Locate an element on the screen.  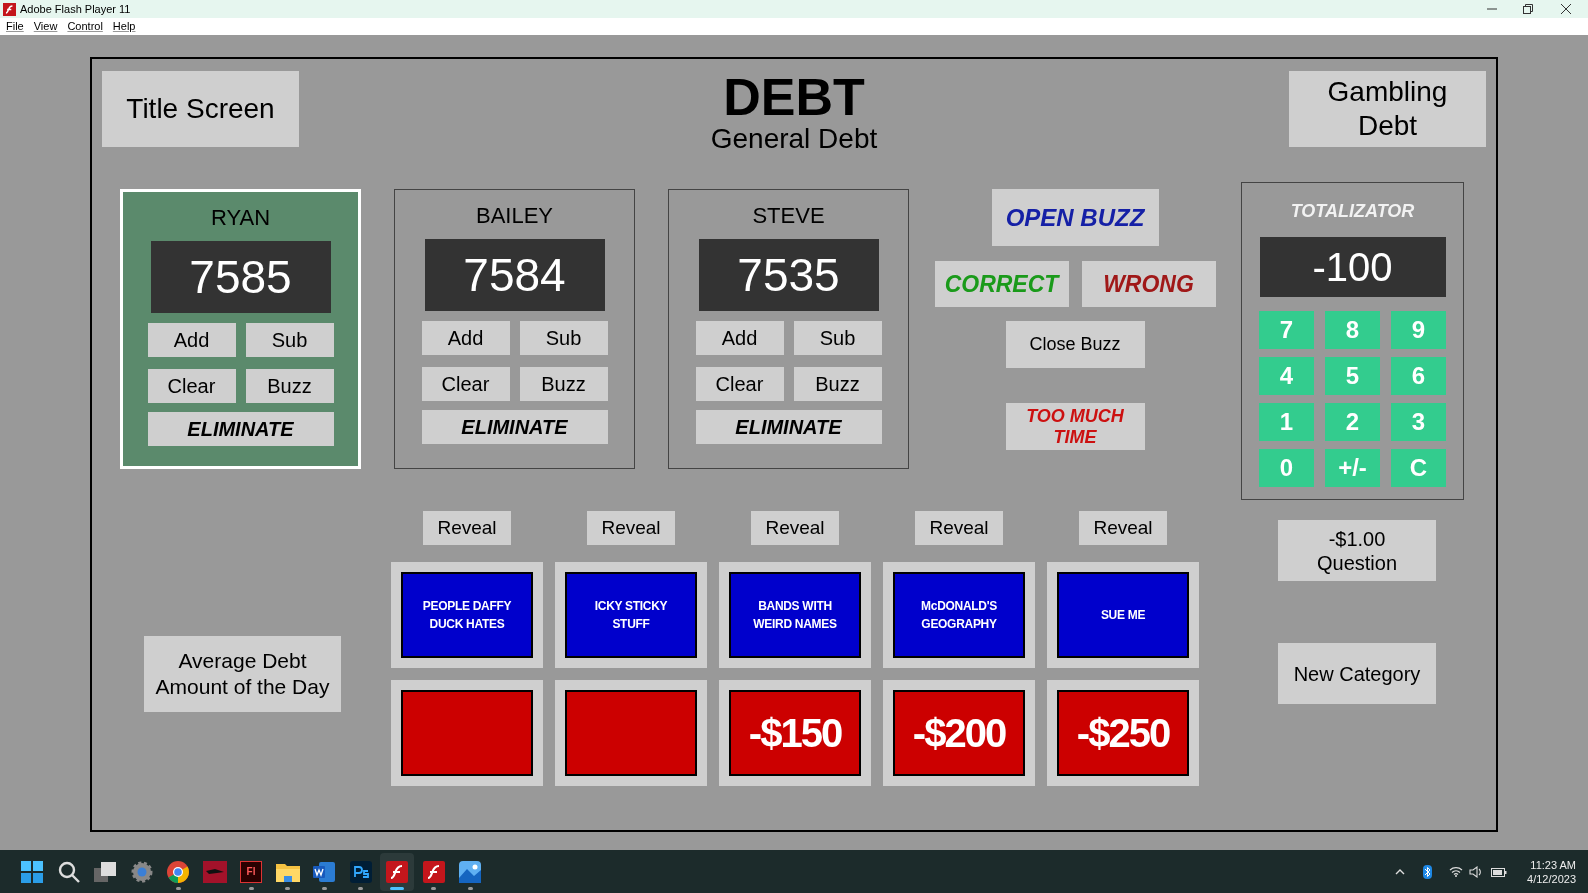
folder-icon is located at coordinates (287, 871).